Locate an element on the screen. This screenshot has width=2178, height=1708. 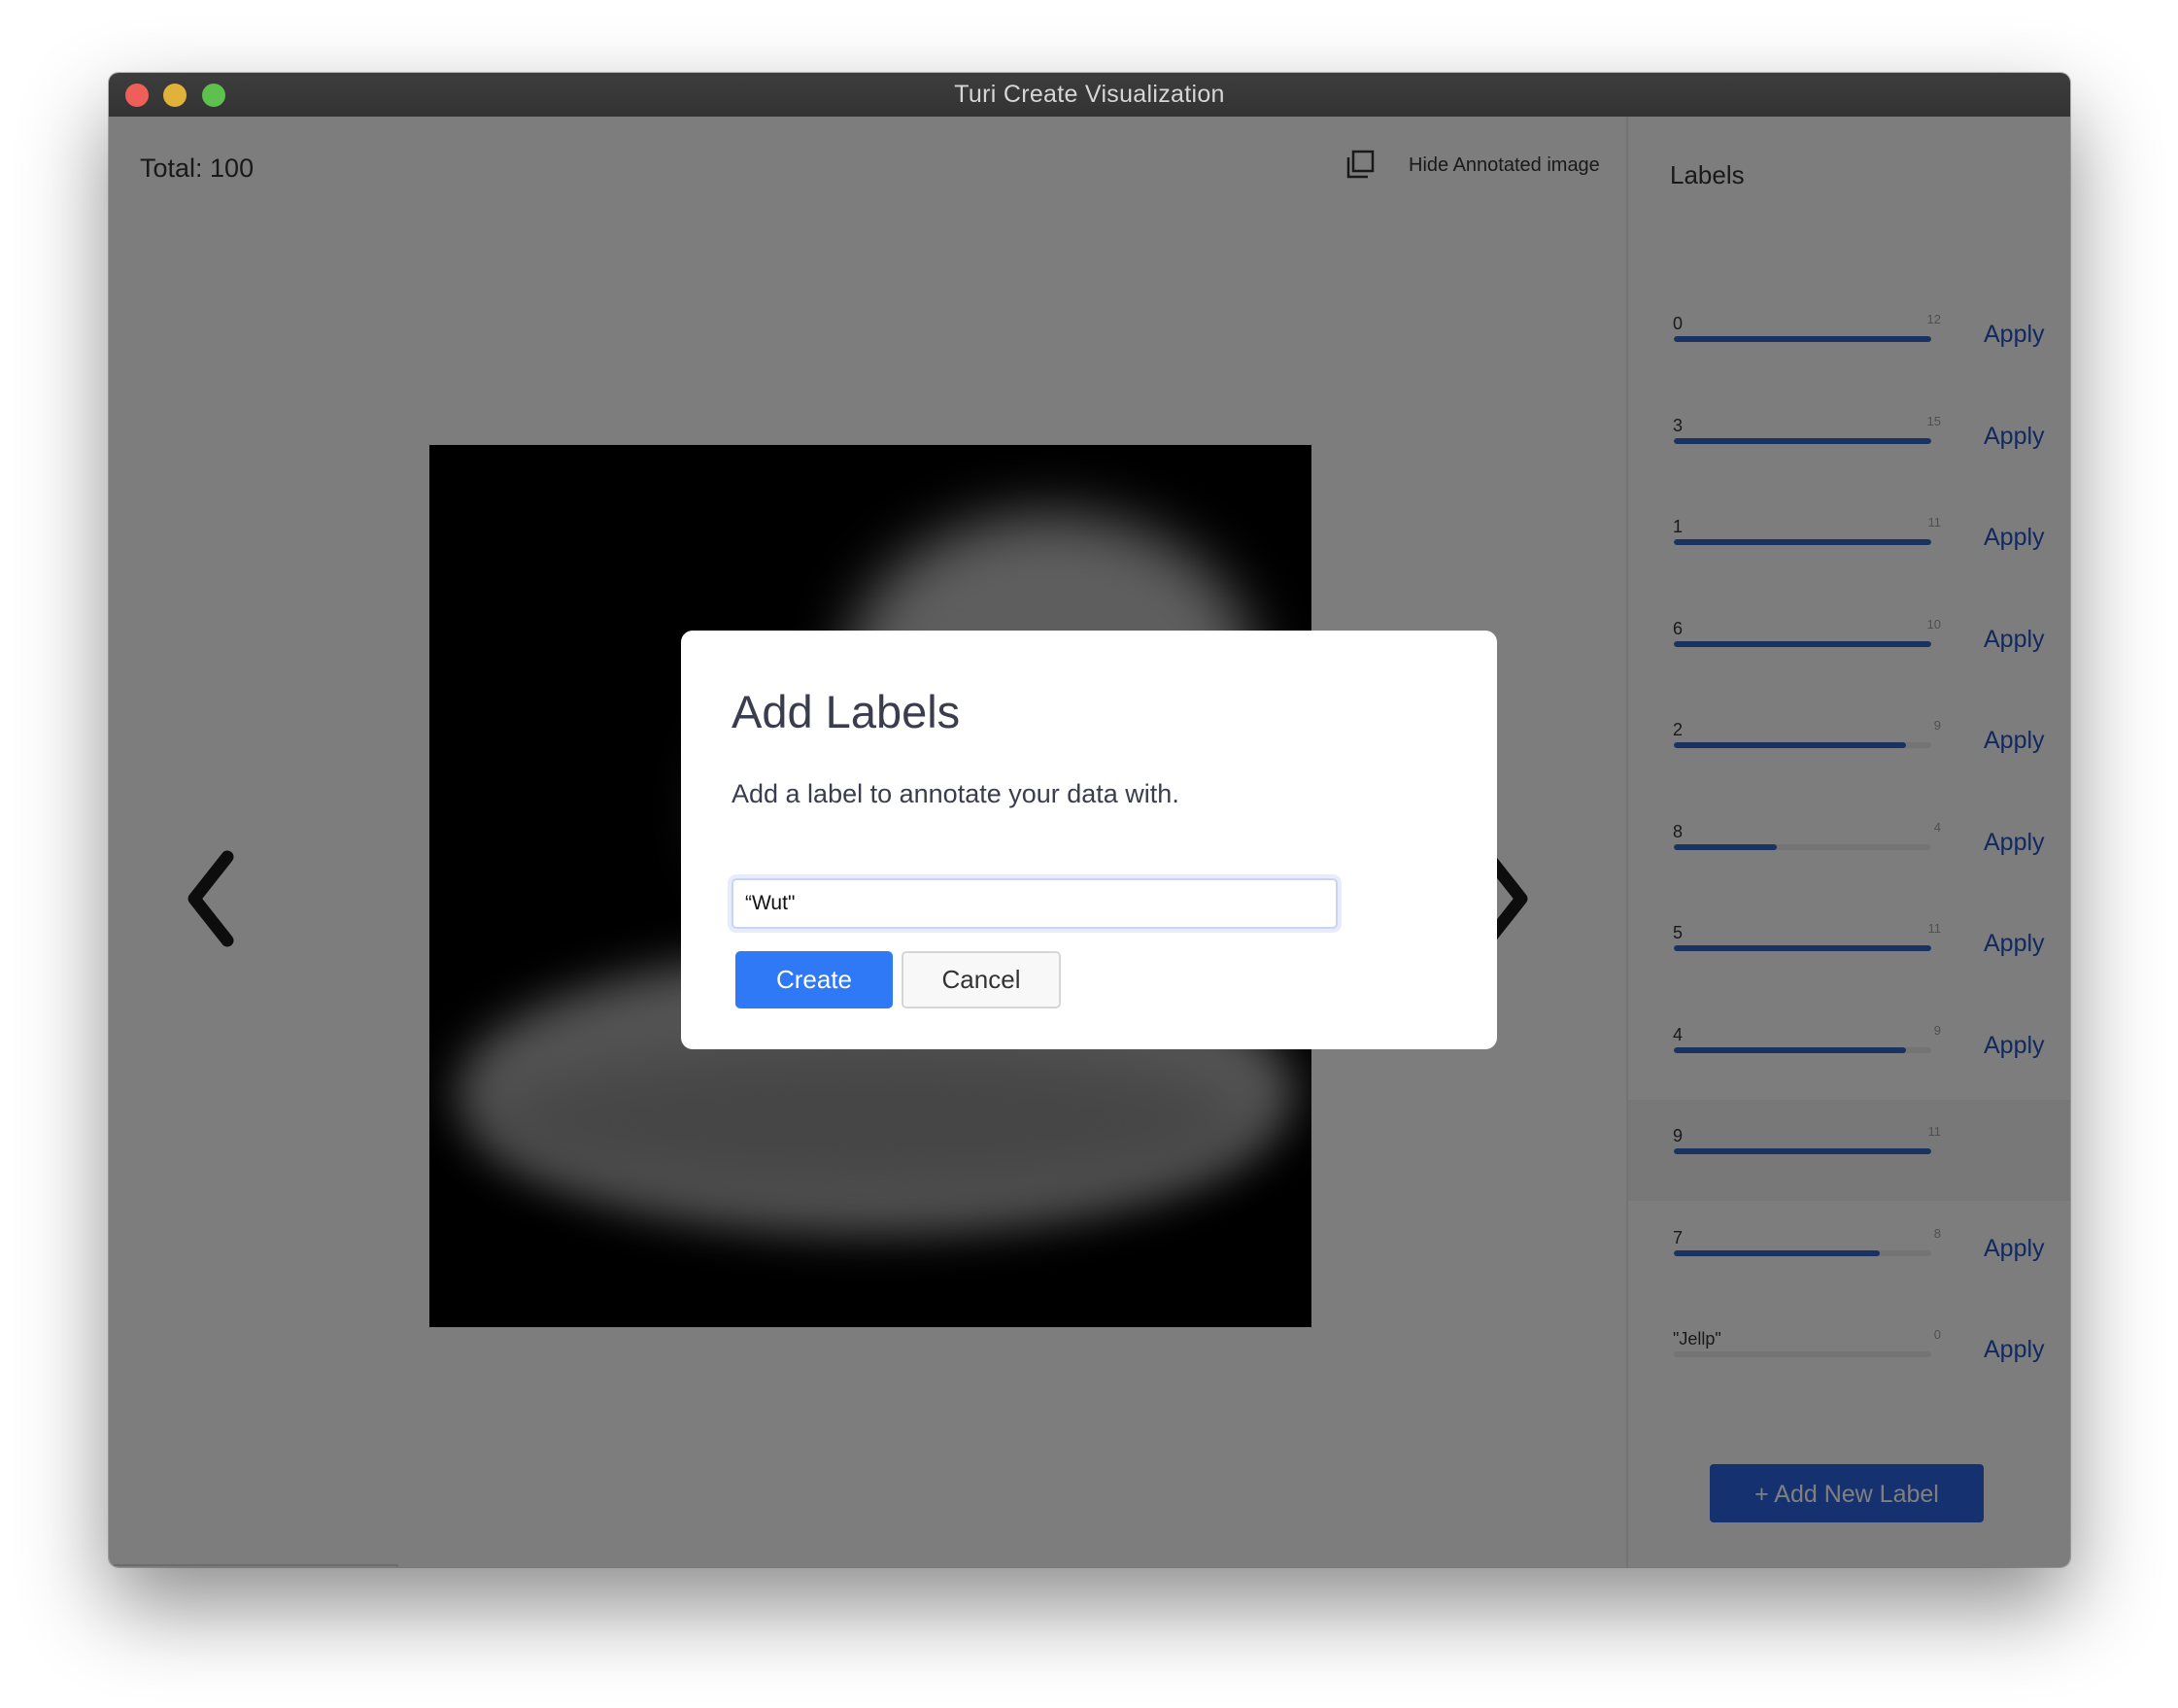
create-button: Create is located at coordinates (814, 979).